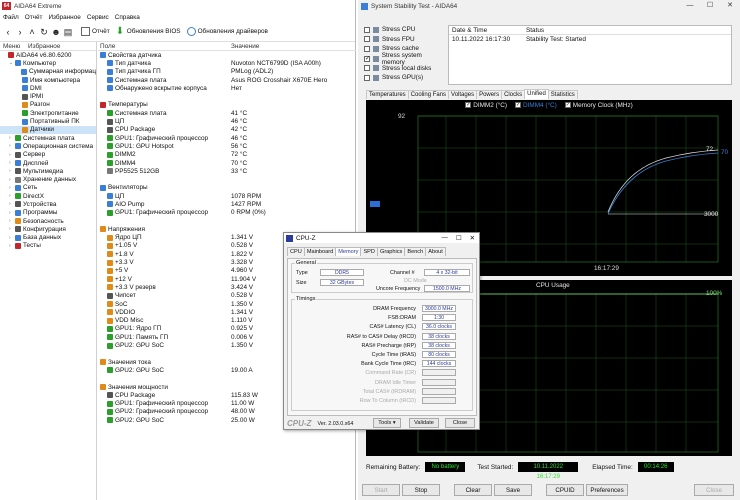 Image resolution: width=740 pixels, height=500 pixels. Describe the element at coordinates (460, 423) in the screenshot. I see `cpuz-close-button: Close` at that location.